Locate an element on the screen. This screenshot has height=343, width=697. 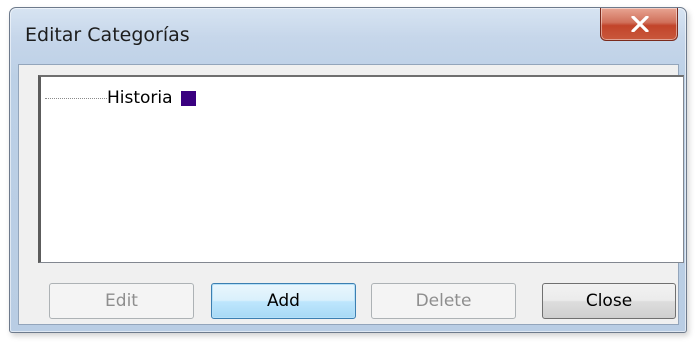
close-button: Close is located at coordinates (609, 301).